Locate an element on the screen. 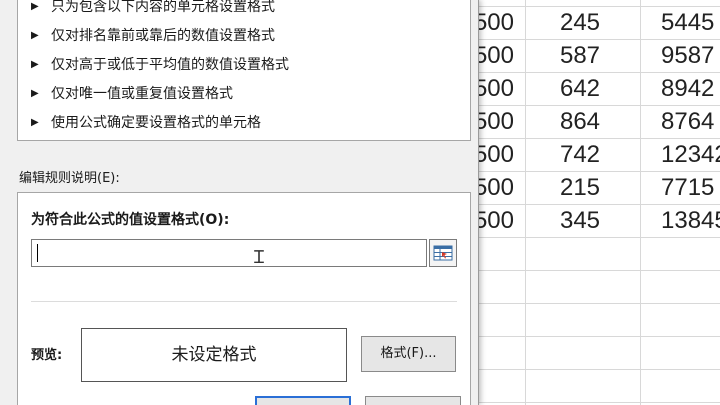 The image size is (720, 405). rule-type-item: ▶ 仅对排名靠前或靠后的数值设置格式 is located at coordinates (244, 36).